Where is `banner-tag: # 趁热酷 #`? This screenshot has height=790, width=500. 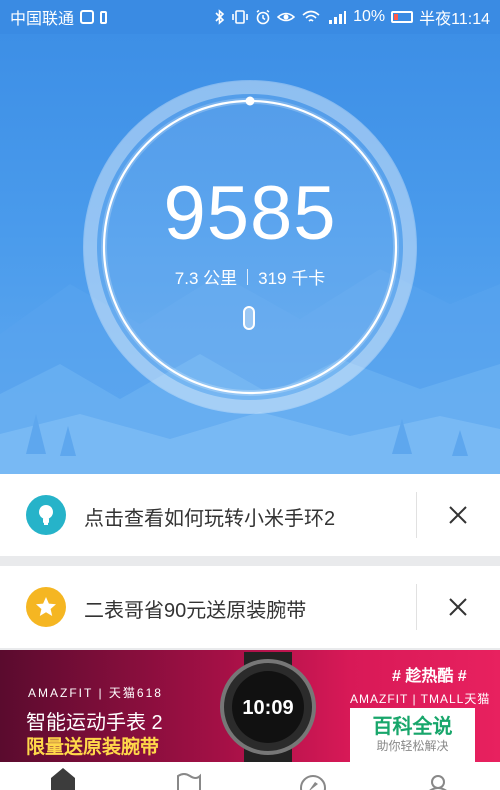 banner-tag: # 趁热酷 # is located at coordinates (429, 676).